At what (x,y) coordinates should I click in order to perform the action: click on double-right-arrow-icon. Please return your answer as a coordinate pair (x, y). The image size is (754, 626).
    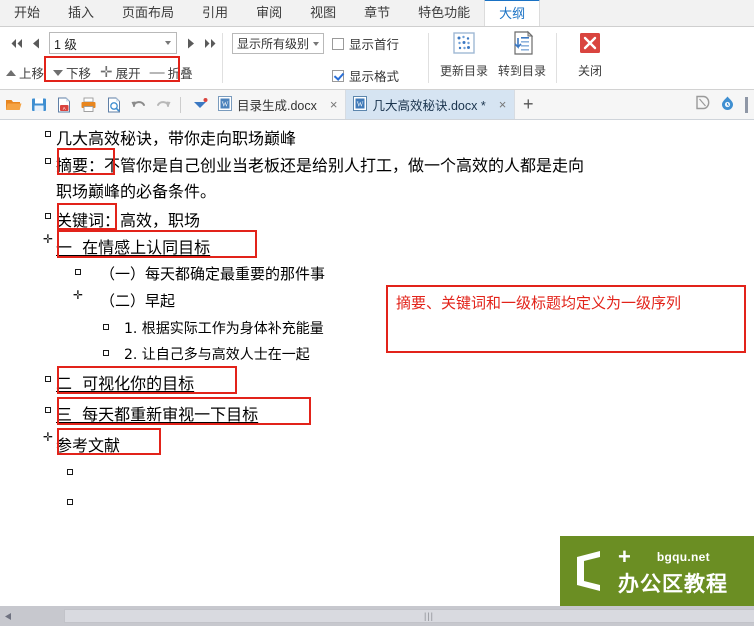
    Looking at the image, I should click on (209, 43).